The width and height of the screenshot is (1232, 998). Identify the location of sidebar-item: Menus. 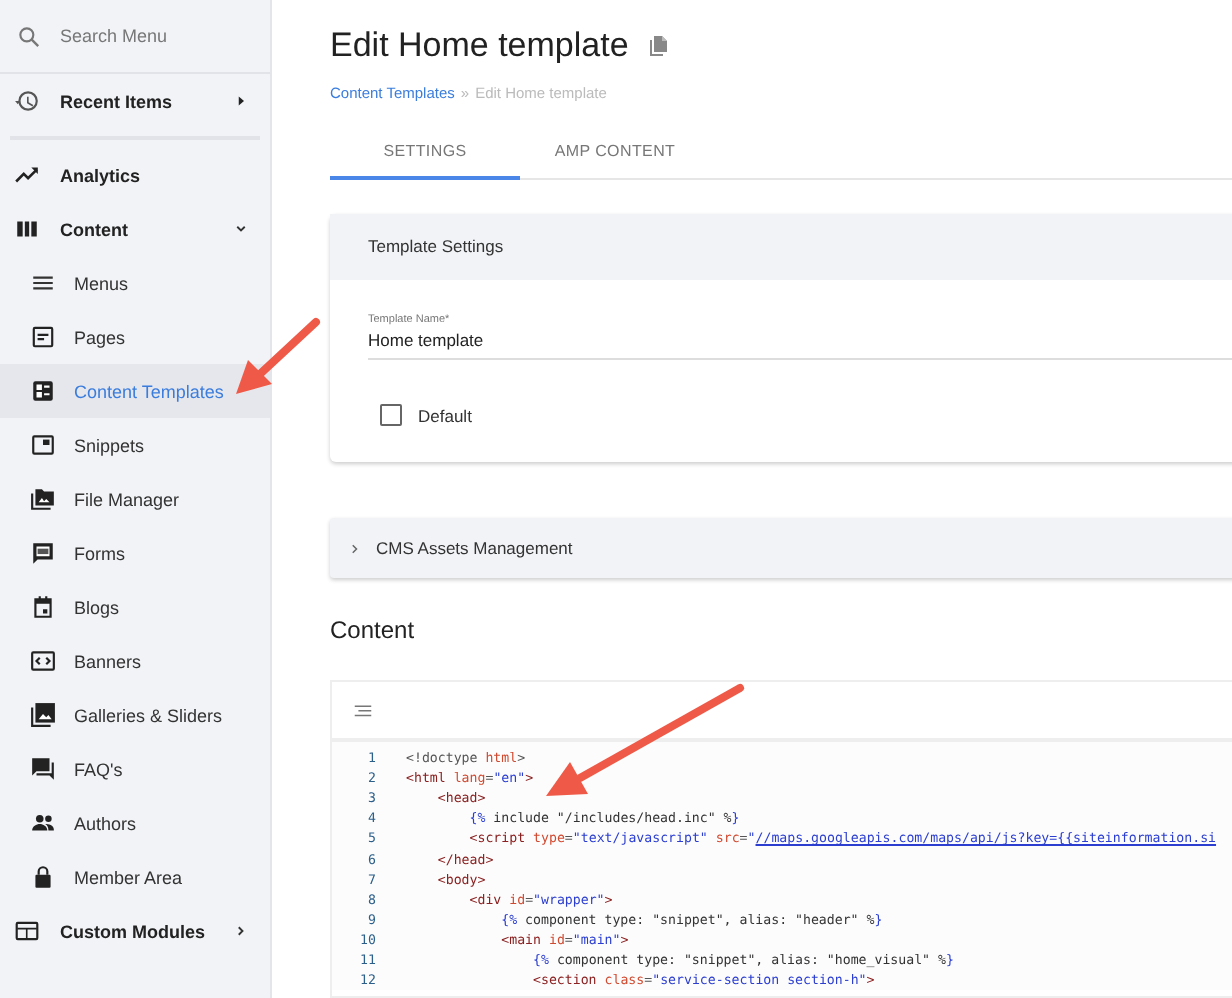
(135, 283).